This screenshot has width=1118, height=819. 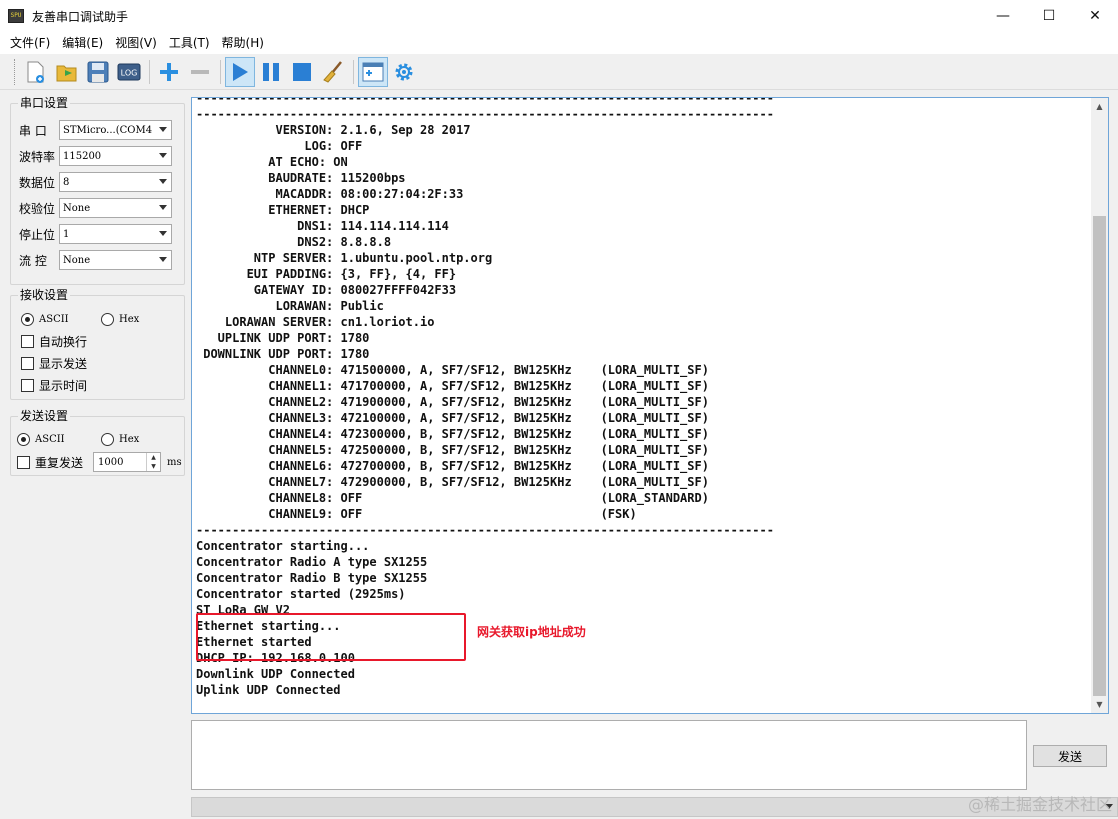 What do you see at coordinates (77, 260) in the screenshot?
I see `flow-value: None` at bounding box center [77, 260].